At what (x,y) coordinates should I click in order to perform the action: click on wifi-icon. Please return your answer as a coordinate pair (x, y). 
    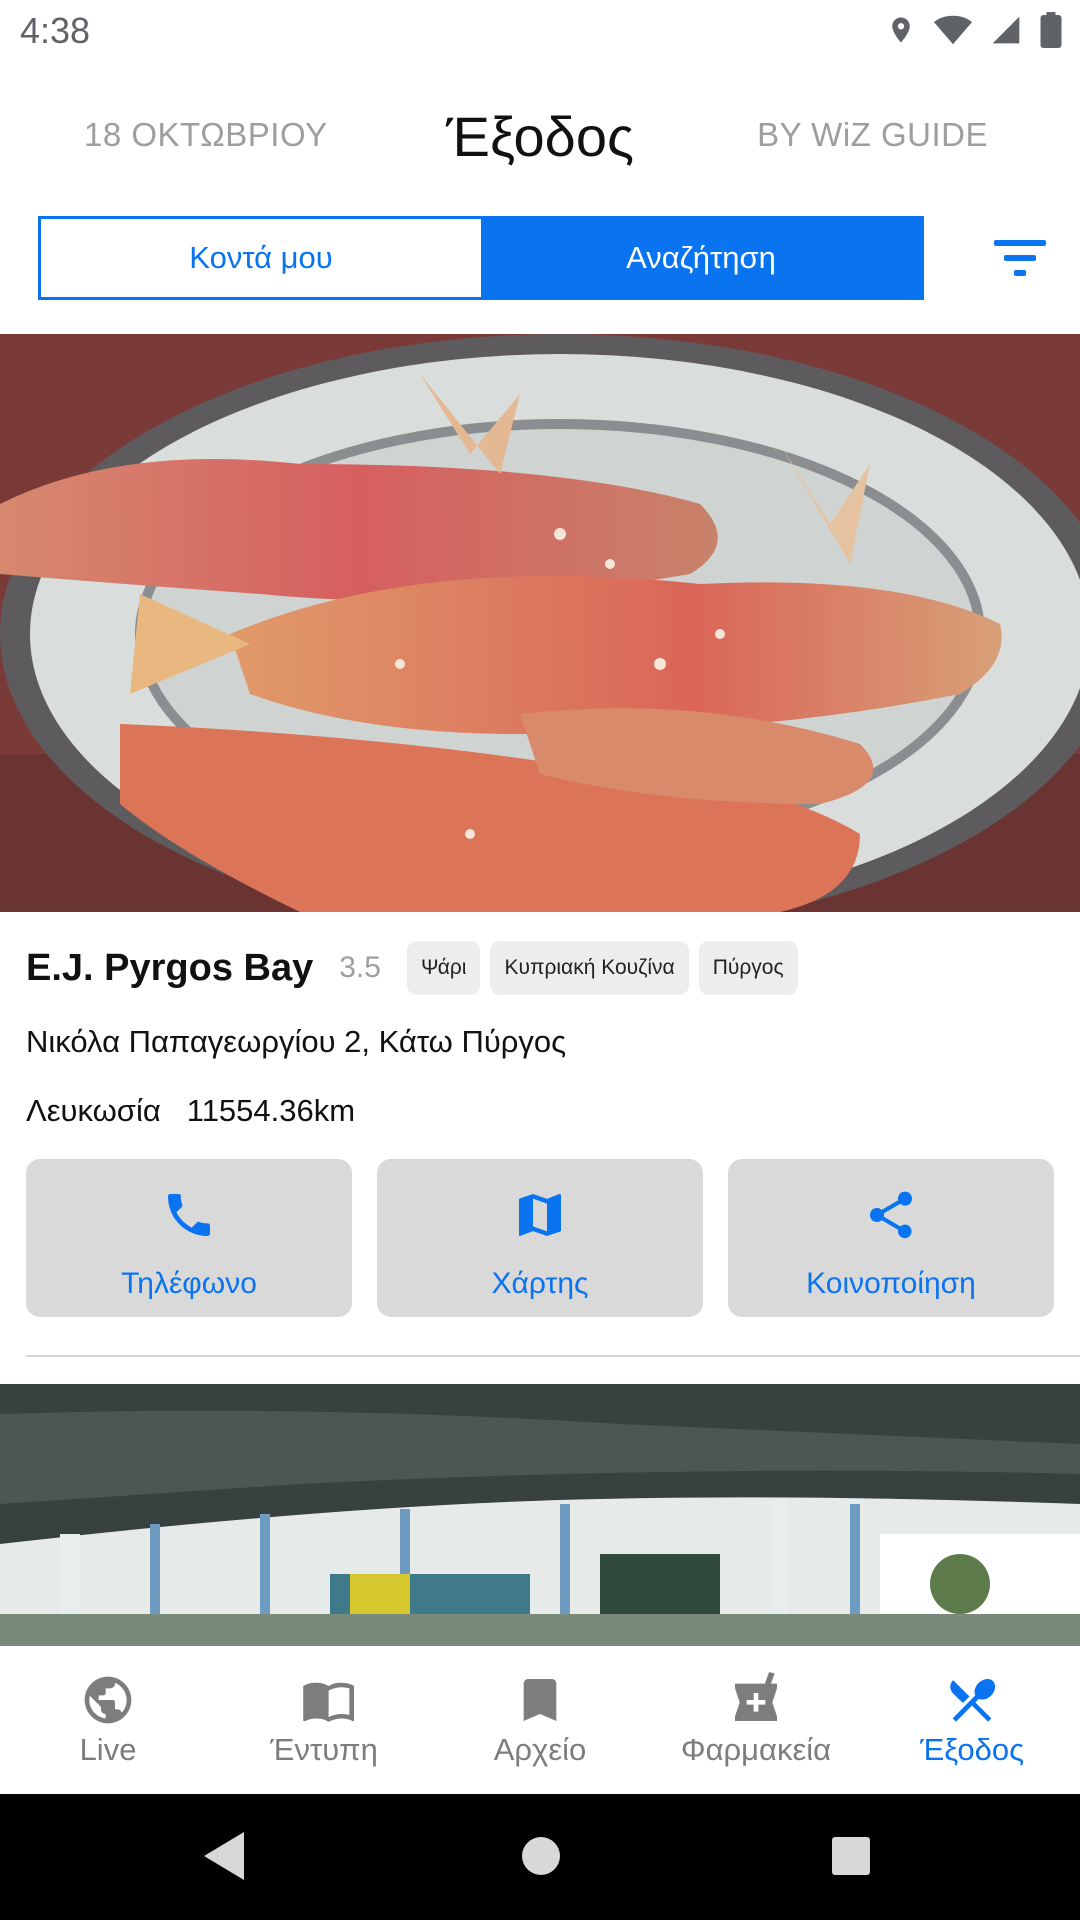
    Looking at the image, I should click on (953, 30).